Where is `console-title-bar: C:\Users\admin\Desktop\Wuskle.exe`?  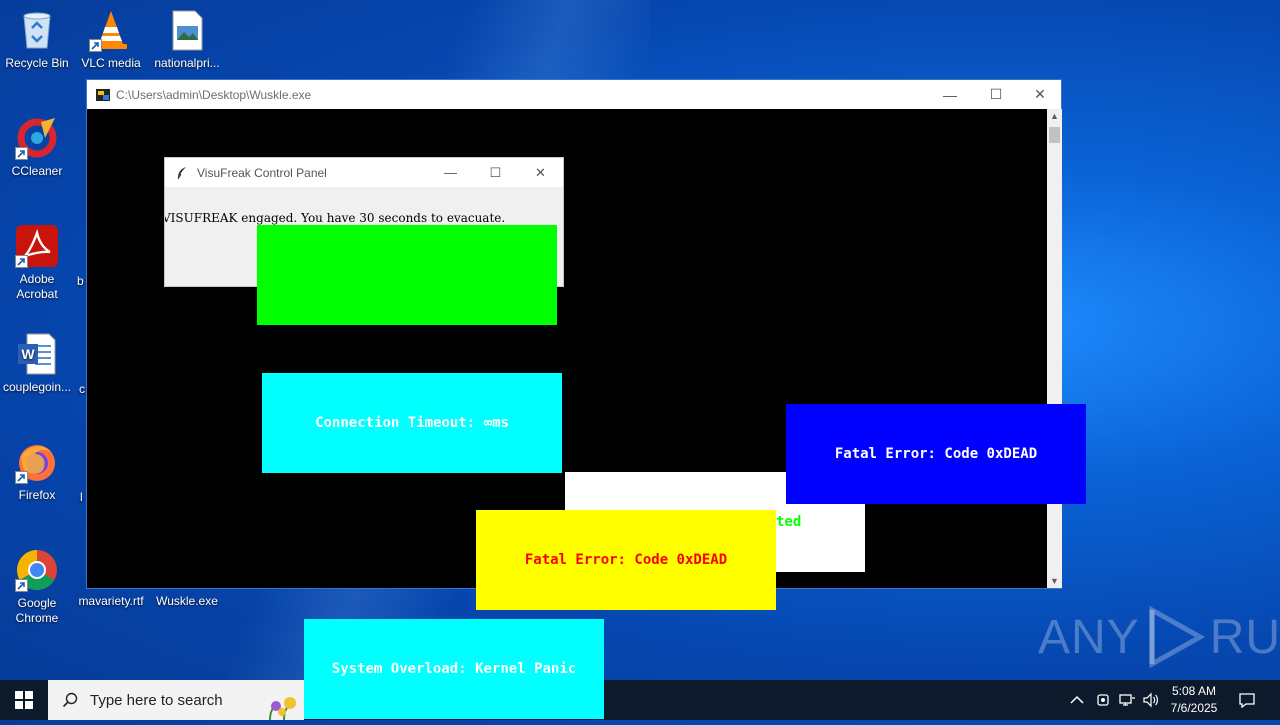
console-title-bar: C:\Users\admin\Desktop\Wuskle.exe is located at coordinates (574, 94).